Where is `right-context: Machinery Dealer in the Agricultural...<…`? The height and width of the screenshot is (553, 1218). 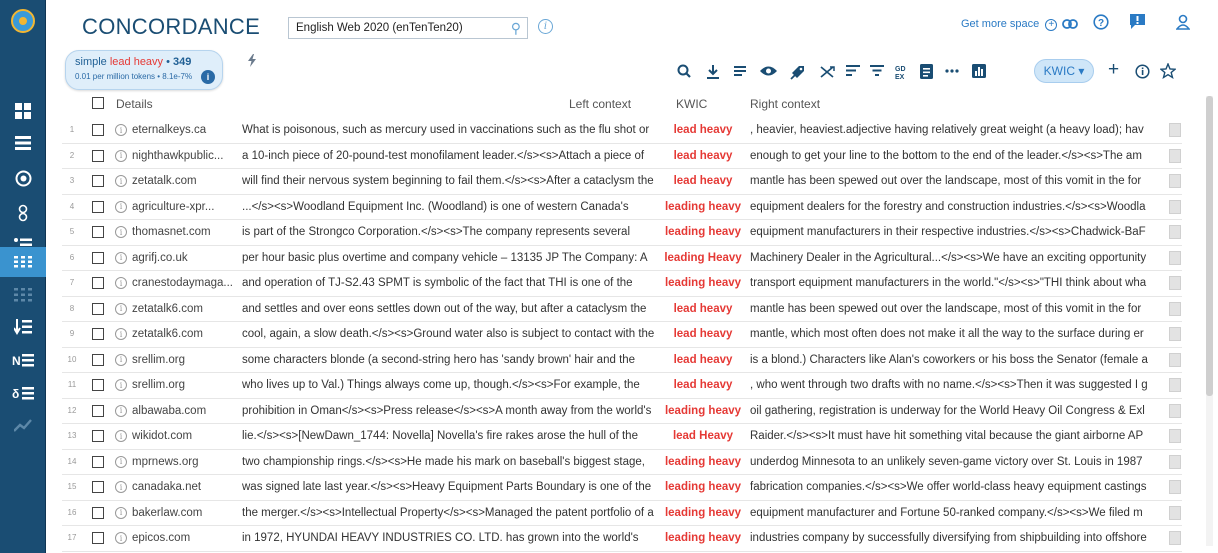
right-context: Machinery Dealer in the Agricultural...<… is located at coordinates (960, 258).